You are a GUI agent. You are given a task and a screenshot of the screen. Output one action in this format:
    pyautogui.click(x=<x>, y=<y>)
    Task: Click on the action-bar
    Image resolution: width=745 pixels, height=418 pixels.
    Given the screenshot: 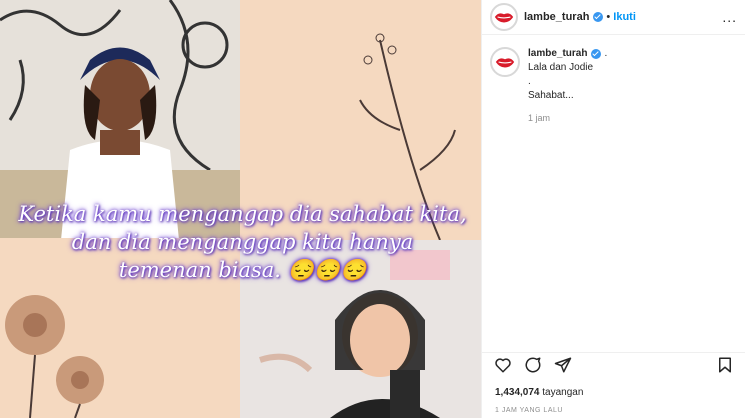 What is the action you would take?
    pyautogui.click(x=613, y=367)
    